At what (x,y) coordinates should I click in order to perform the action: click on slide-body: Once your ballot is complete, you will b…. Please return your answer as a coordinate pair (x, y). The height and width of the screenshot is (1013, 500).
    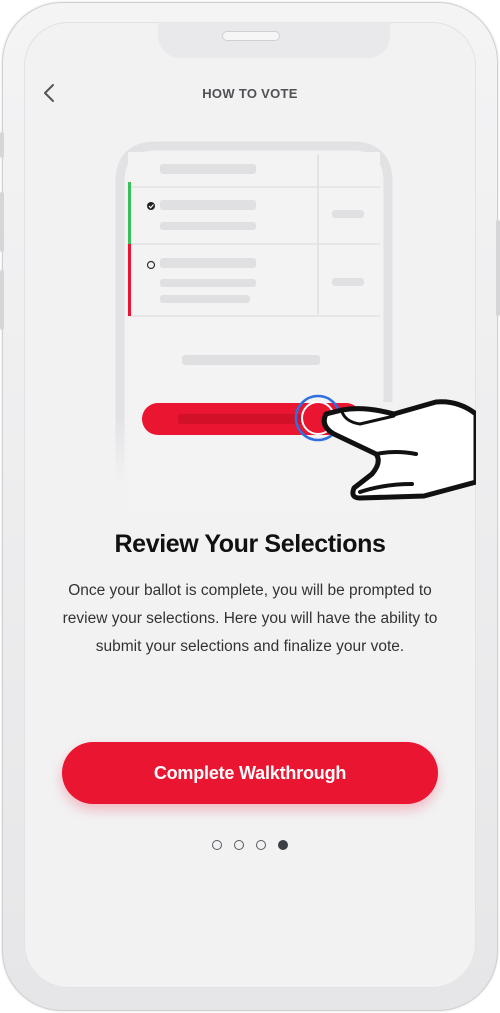
    Looking at the image, I should click on (250, 618).